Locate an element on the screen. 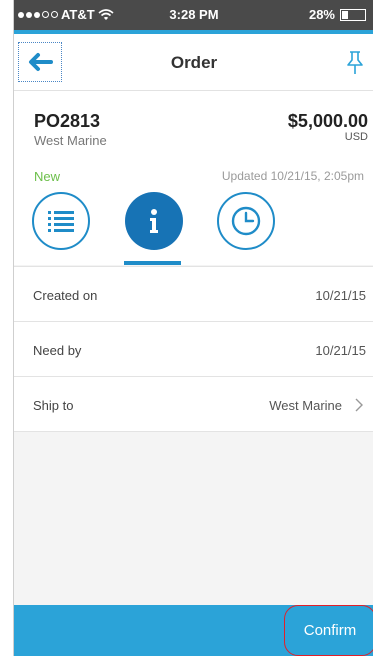 The height and width of the screenshot is (656, 373). tab-line-items is located at coordinates (61, 221).